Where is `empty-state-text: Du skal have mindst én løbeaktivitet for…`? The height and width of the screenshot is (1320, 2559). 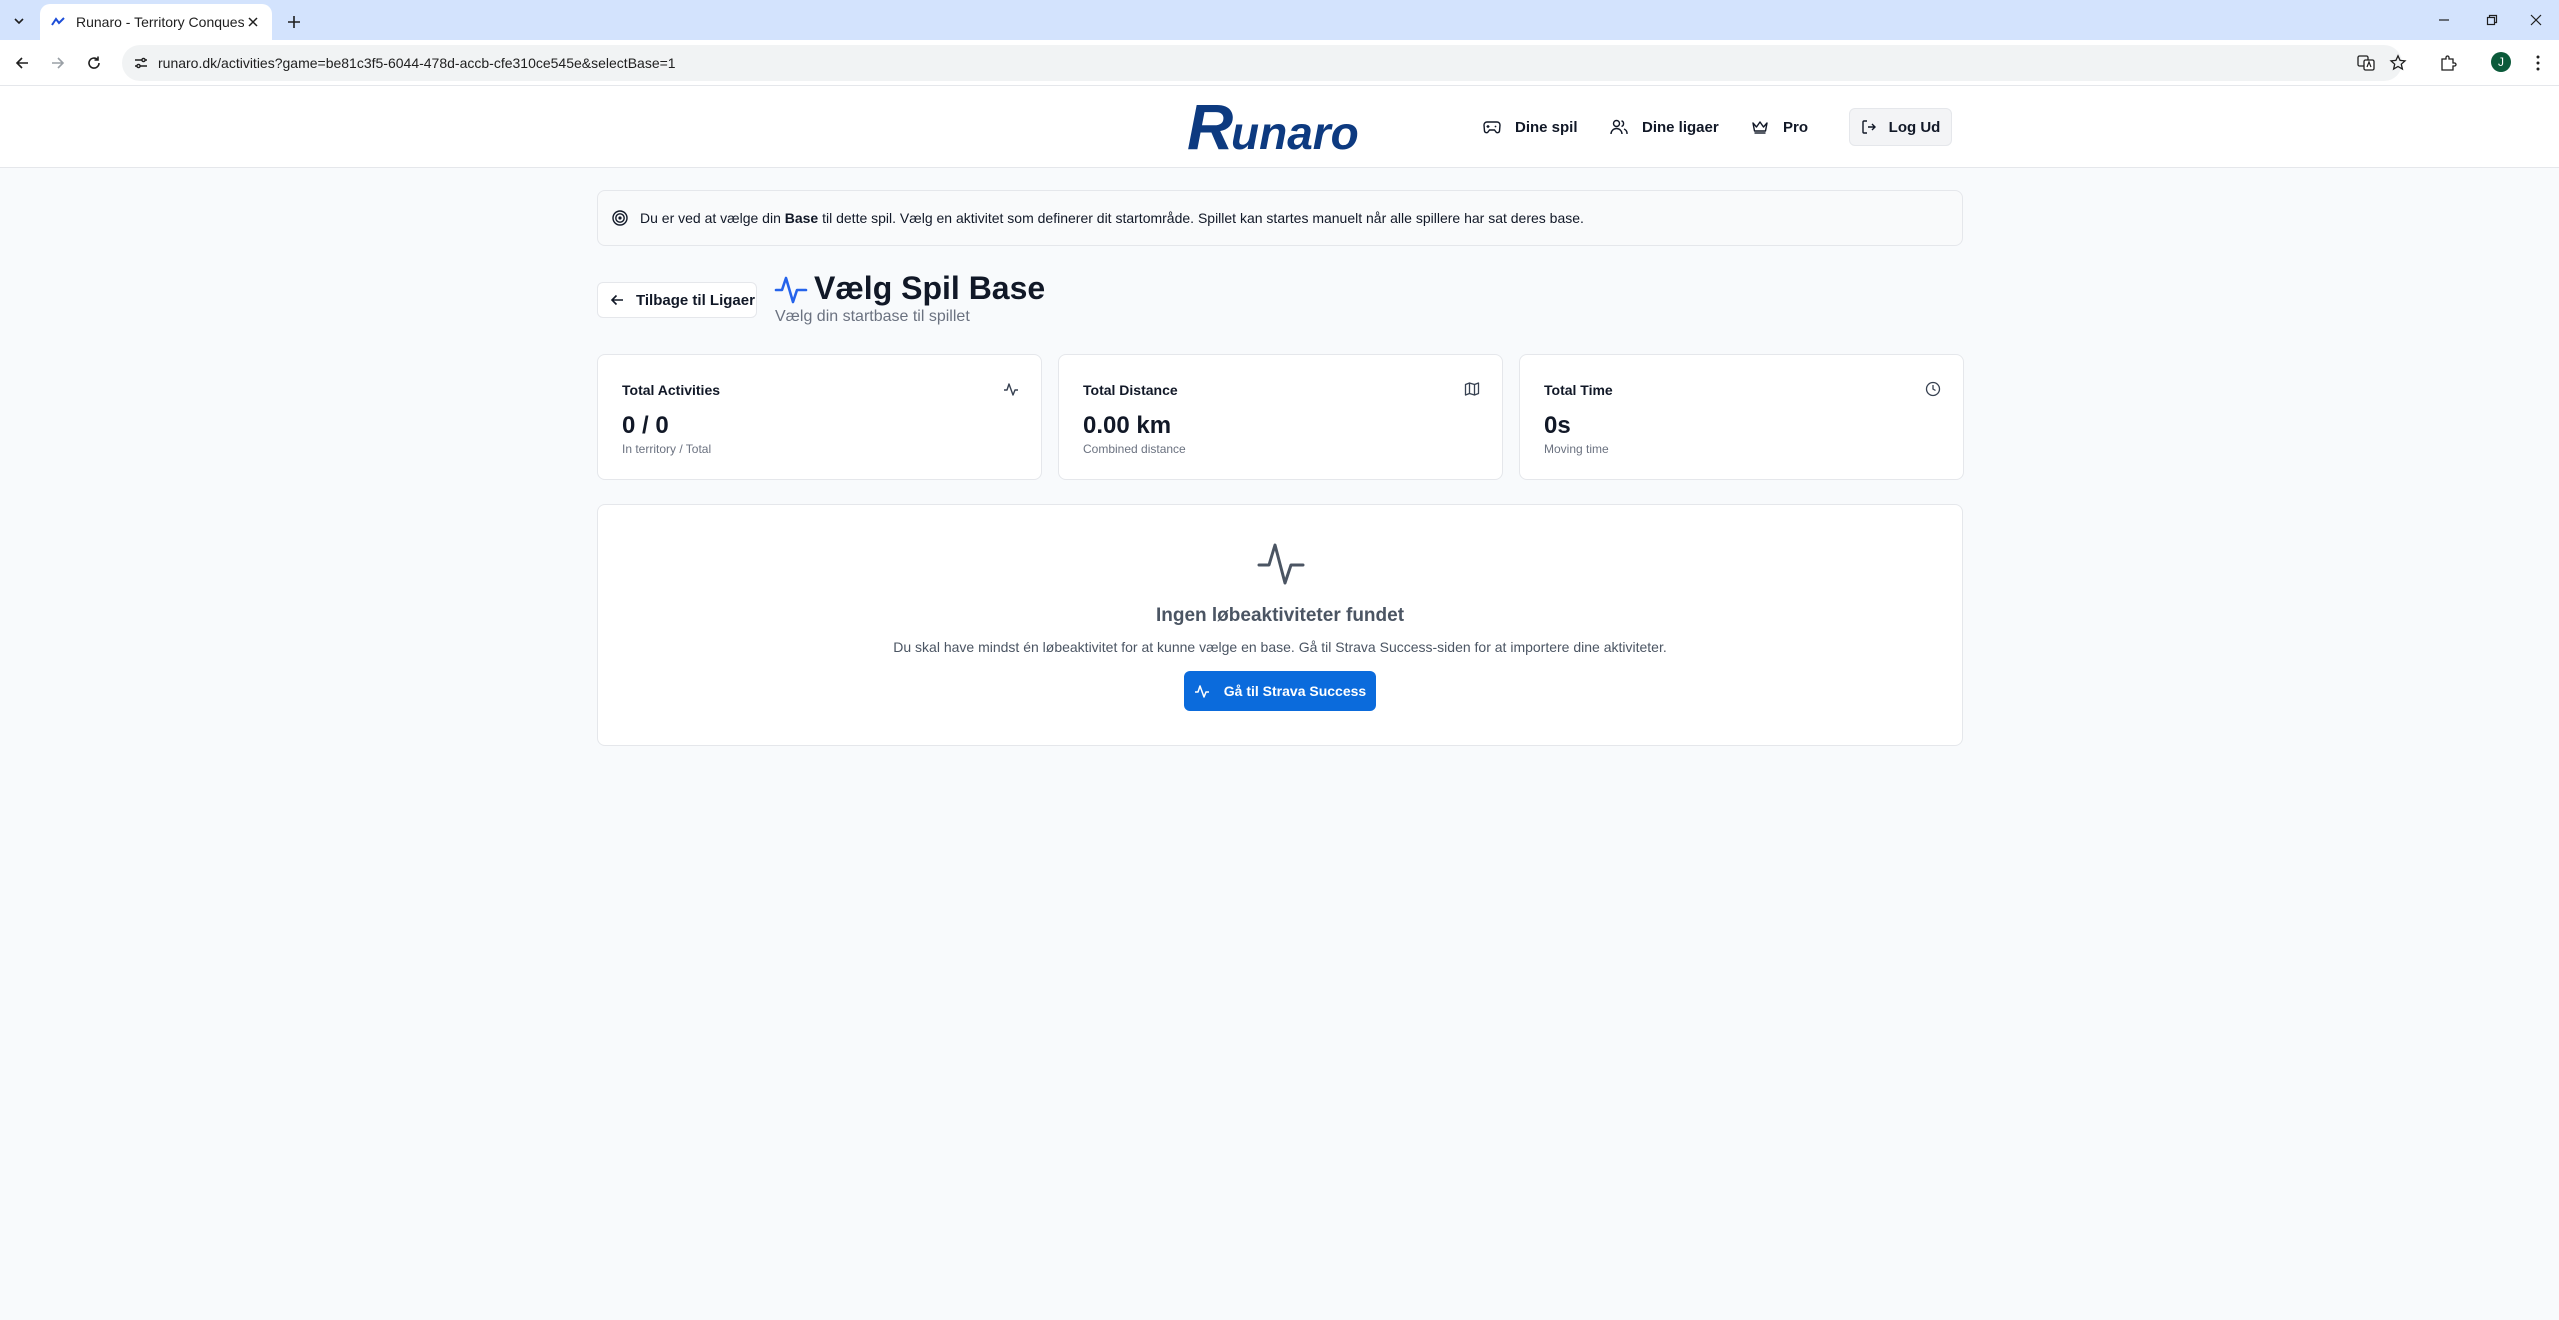 empty-state-text: Du skal have mindst én løbeaktivitet for… is located at coordinates (1280, 647).